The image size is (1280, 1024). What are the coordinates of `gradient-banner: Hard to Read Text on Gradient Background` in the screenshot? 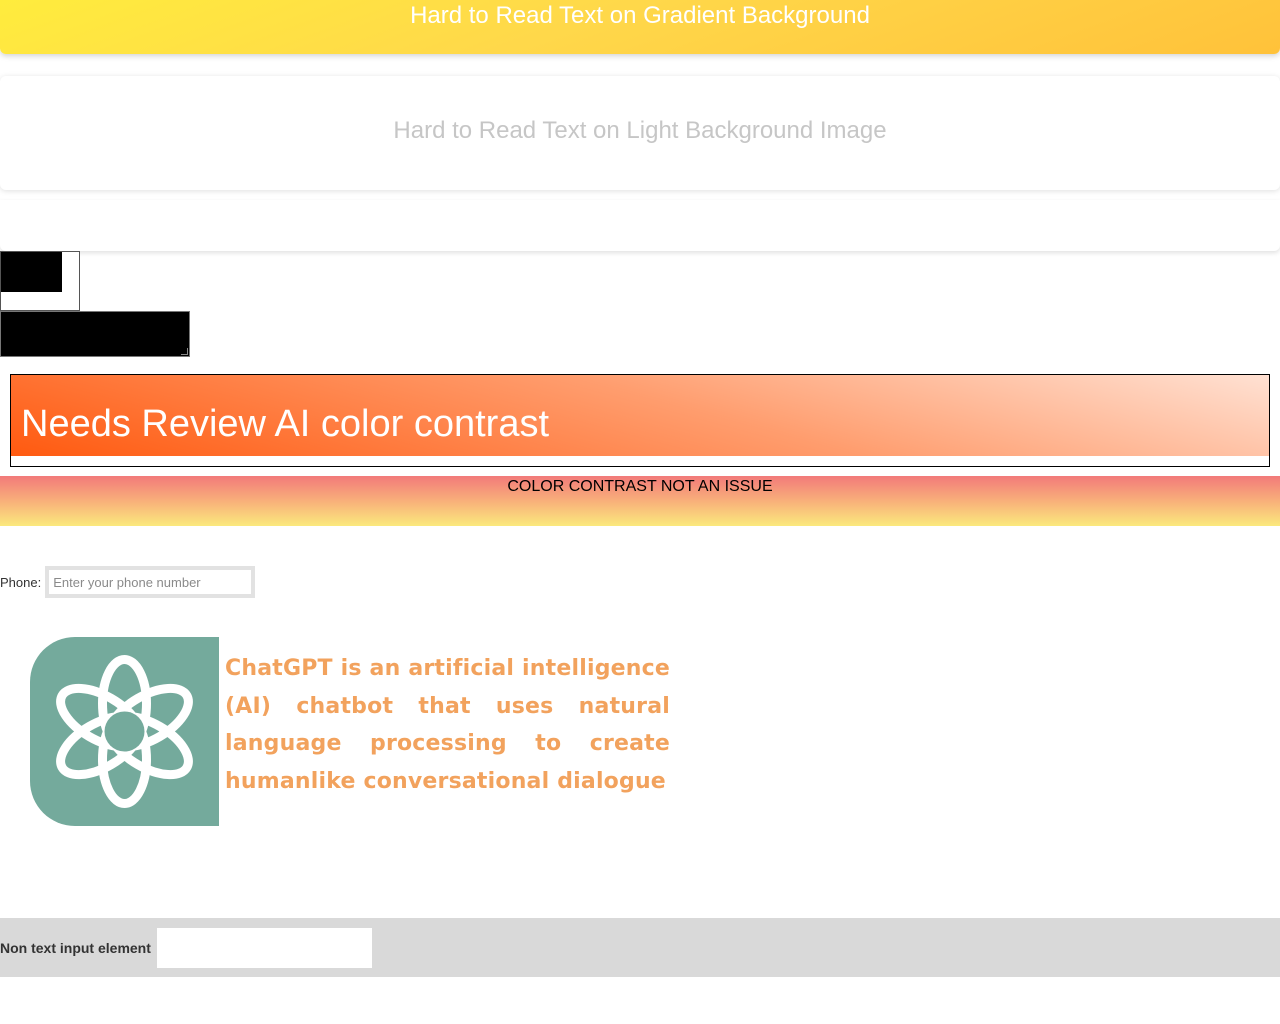 It's located at (640, 27).